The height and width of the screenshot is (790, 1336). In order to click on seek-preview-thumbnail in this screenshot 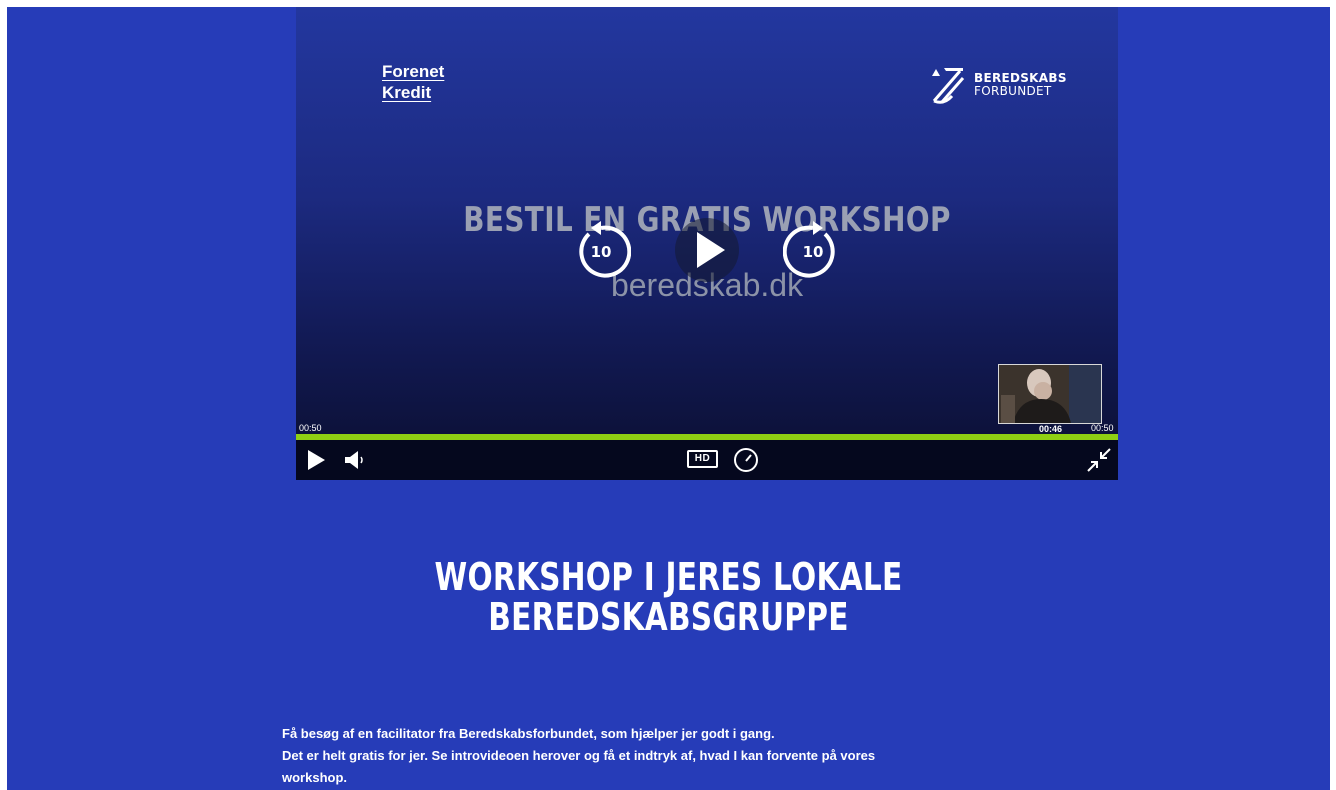, I will do `click(1050, 394)`.